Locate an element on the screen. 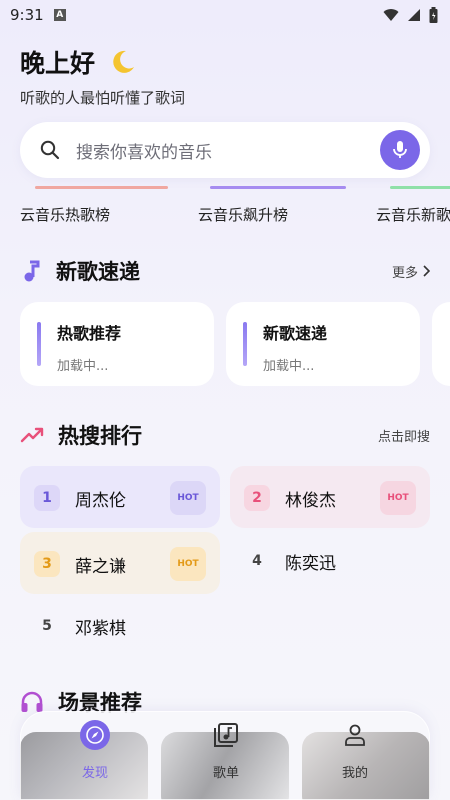  search-bar: 搜索你喜欢的音乐 is located at coordinates (225, 150).